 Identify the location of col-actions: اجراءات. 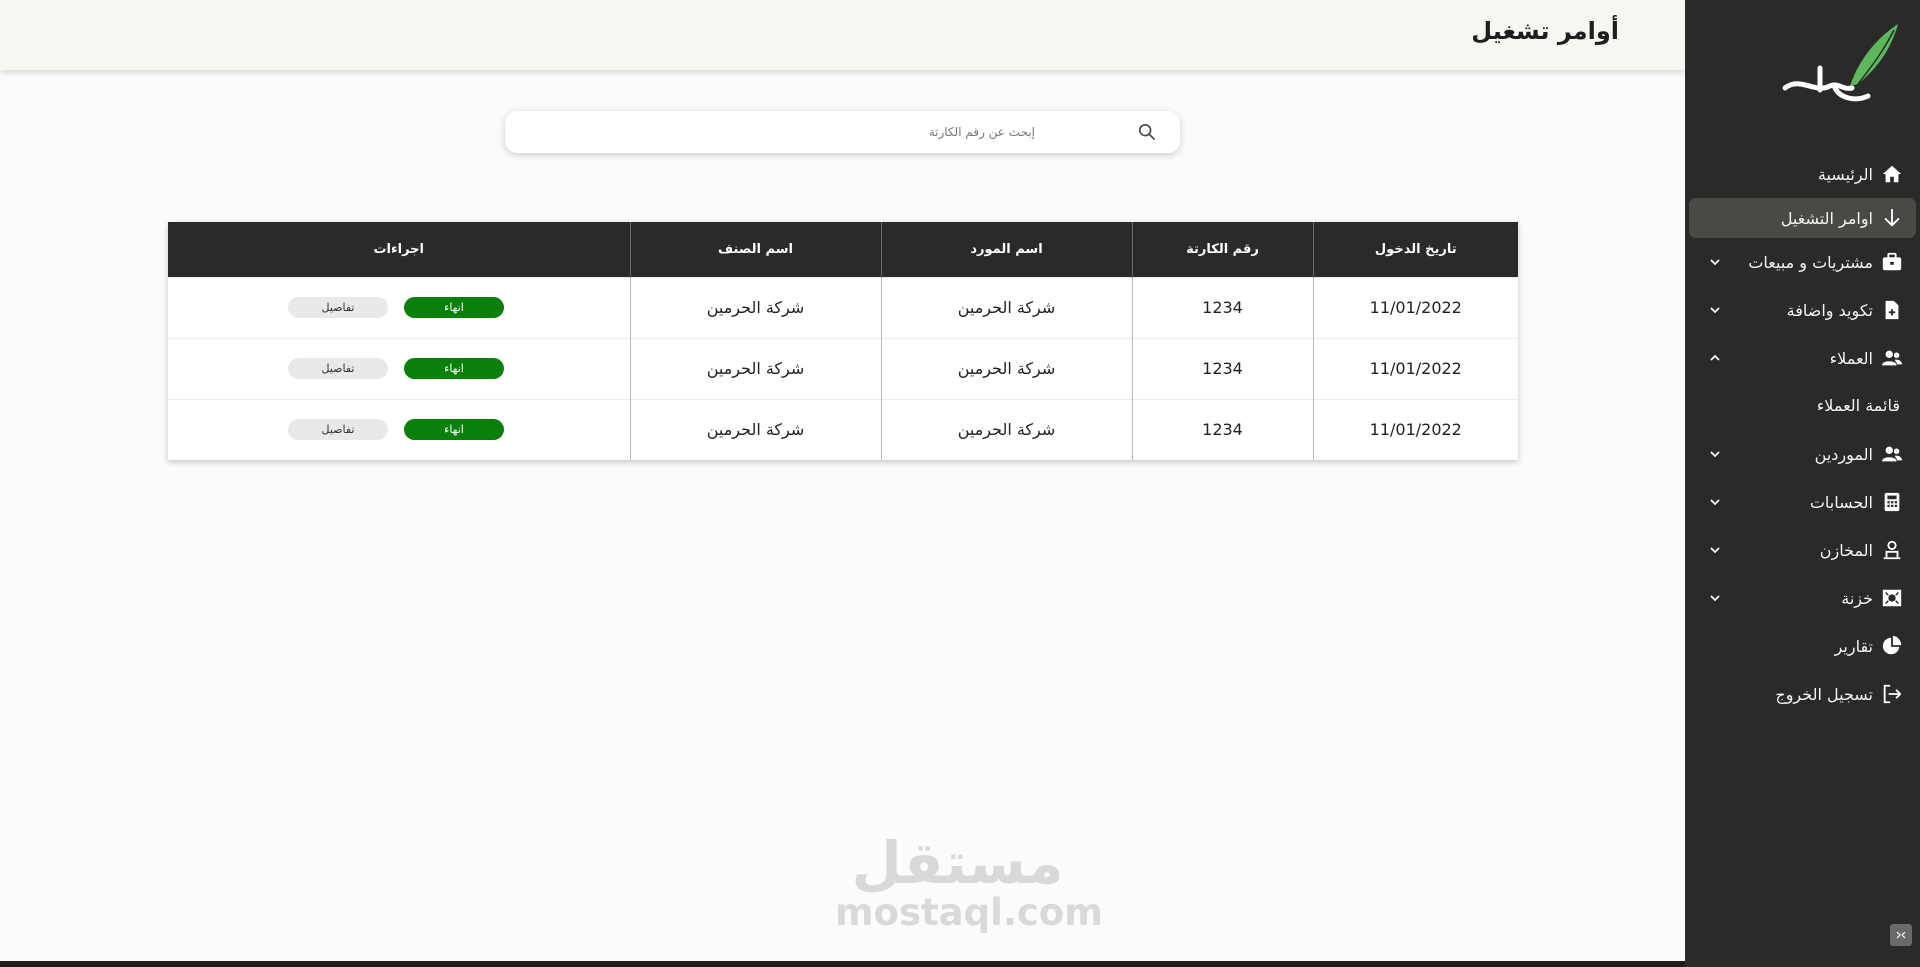
(399, 249).